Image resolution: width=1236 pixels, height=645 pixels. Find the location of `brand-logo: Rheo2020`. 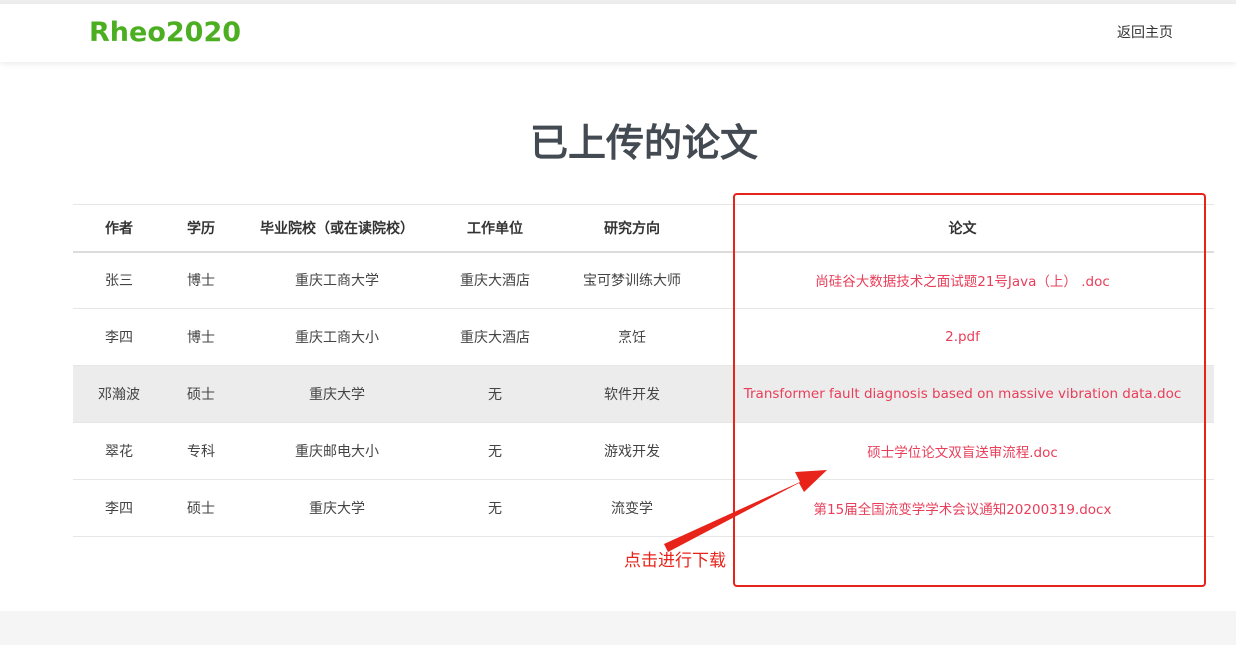

brand-logo: Rheo2020 is located at coordinates (165, 32).